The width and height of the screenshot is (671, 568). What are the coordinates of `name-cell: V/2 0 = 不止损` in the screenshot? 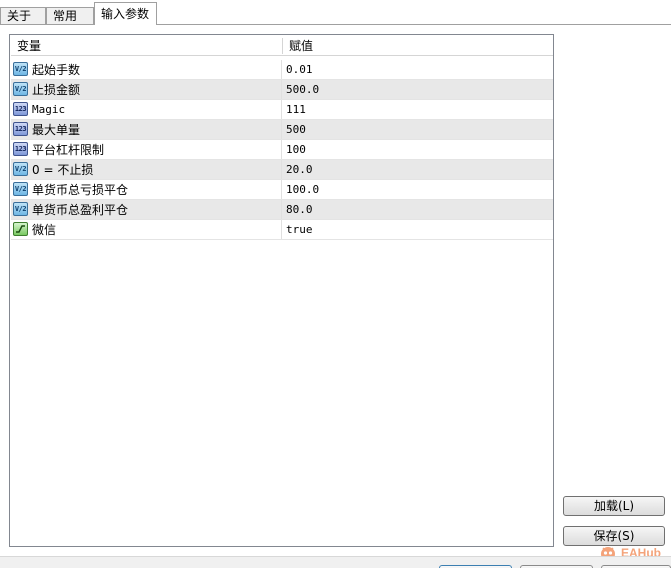 It's located at (146, 169).